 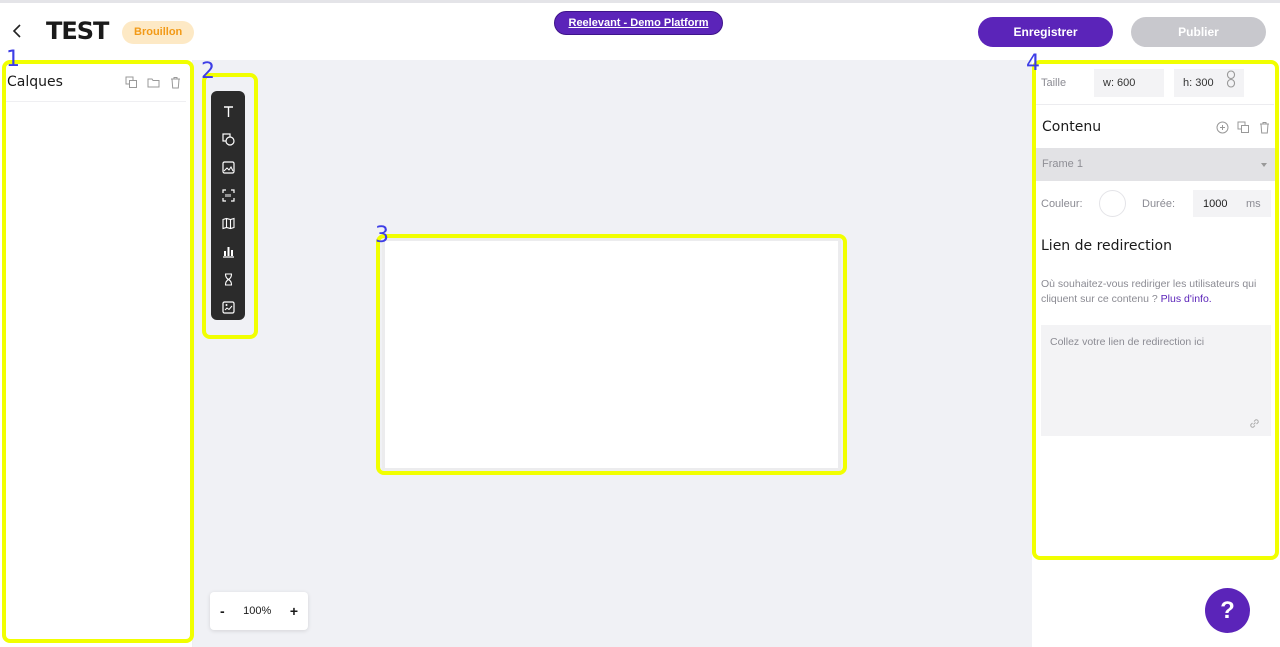 What do you see at coordinates (1155, 104) in the screenshot?
I see `properties-divider` at bounding box center [1155, 104].